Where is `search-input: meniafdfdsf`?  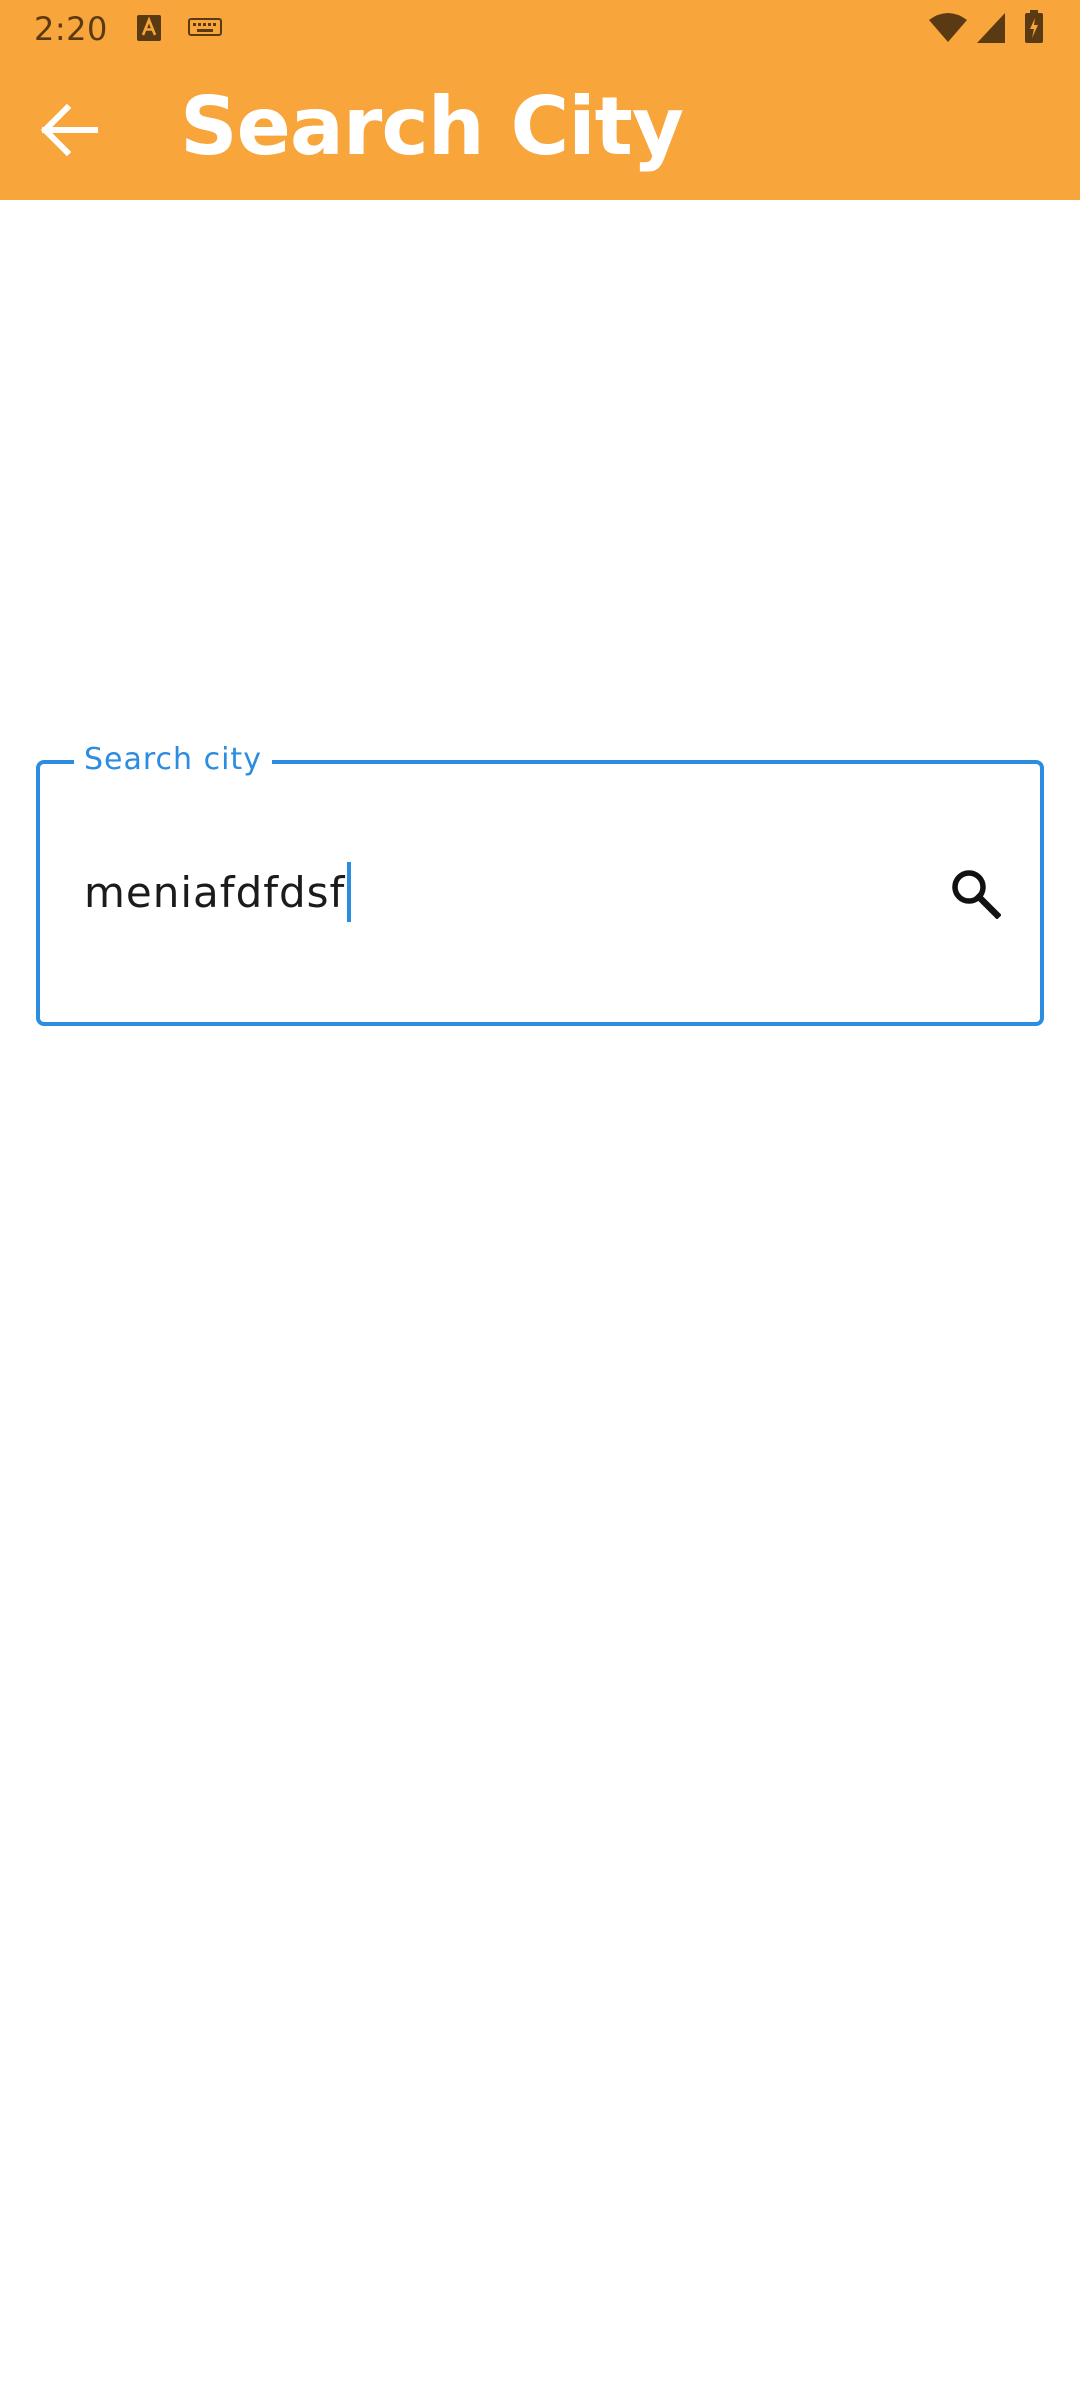 search-input: meniafdfdsf is located at coordinates (218, 892).